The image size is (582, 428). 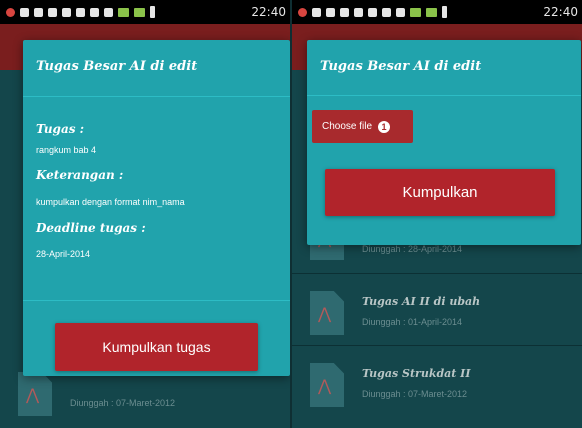 What do you see at coordinates (91, 228) in the screenshot?
I see `deadline-label: Deadline tugas :` at bounding box center [91, 228].